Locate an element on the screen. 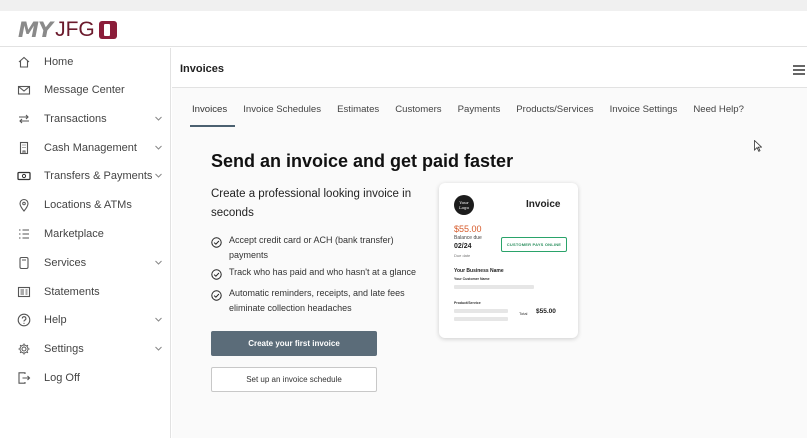 The image size is (807, 438). tab-invoice-schedules: Invoice Schedules is located at coordinates (282, 114).